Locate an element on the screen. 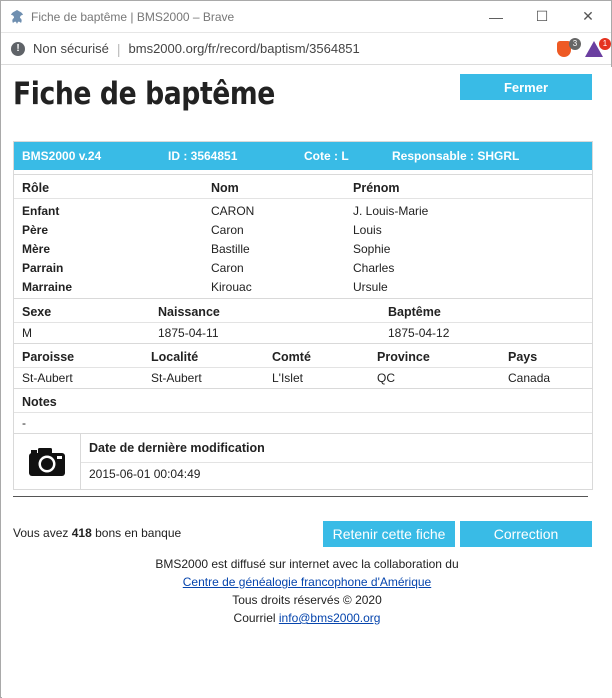  modification-header: Date de dernière modification is located at coordinates (177, 448).